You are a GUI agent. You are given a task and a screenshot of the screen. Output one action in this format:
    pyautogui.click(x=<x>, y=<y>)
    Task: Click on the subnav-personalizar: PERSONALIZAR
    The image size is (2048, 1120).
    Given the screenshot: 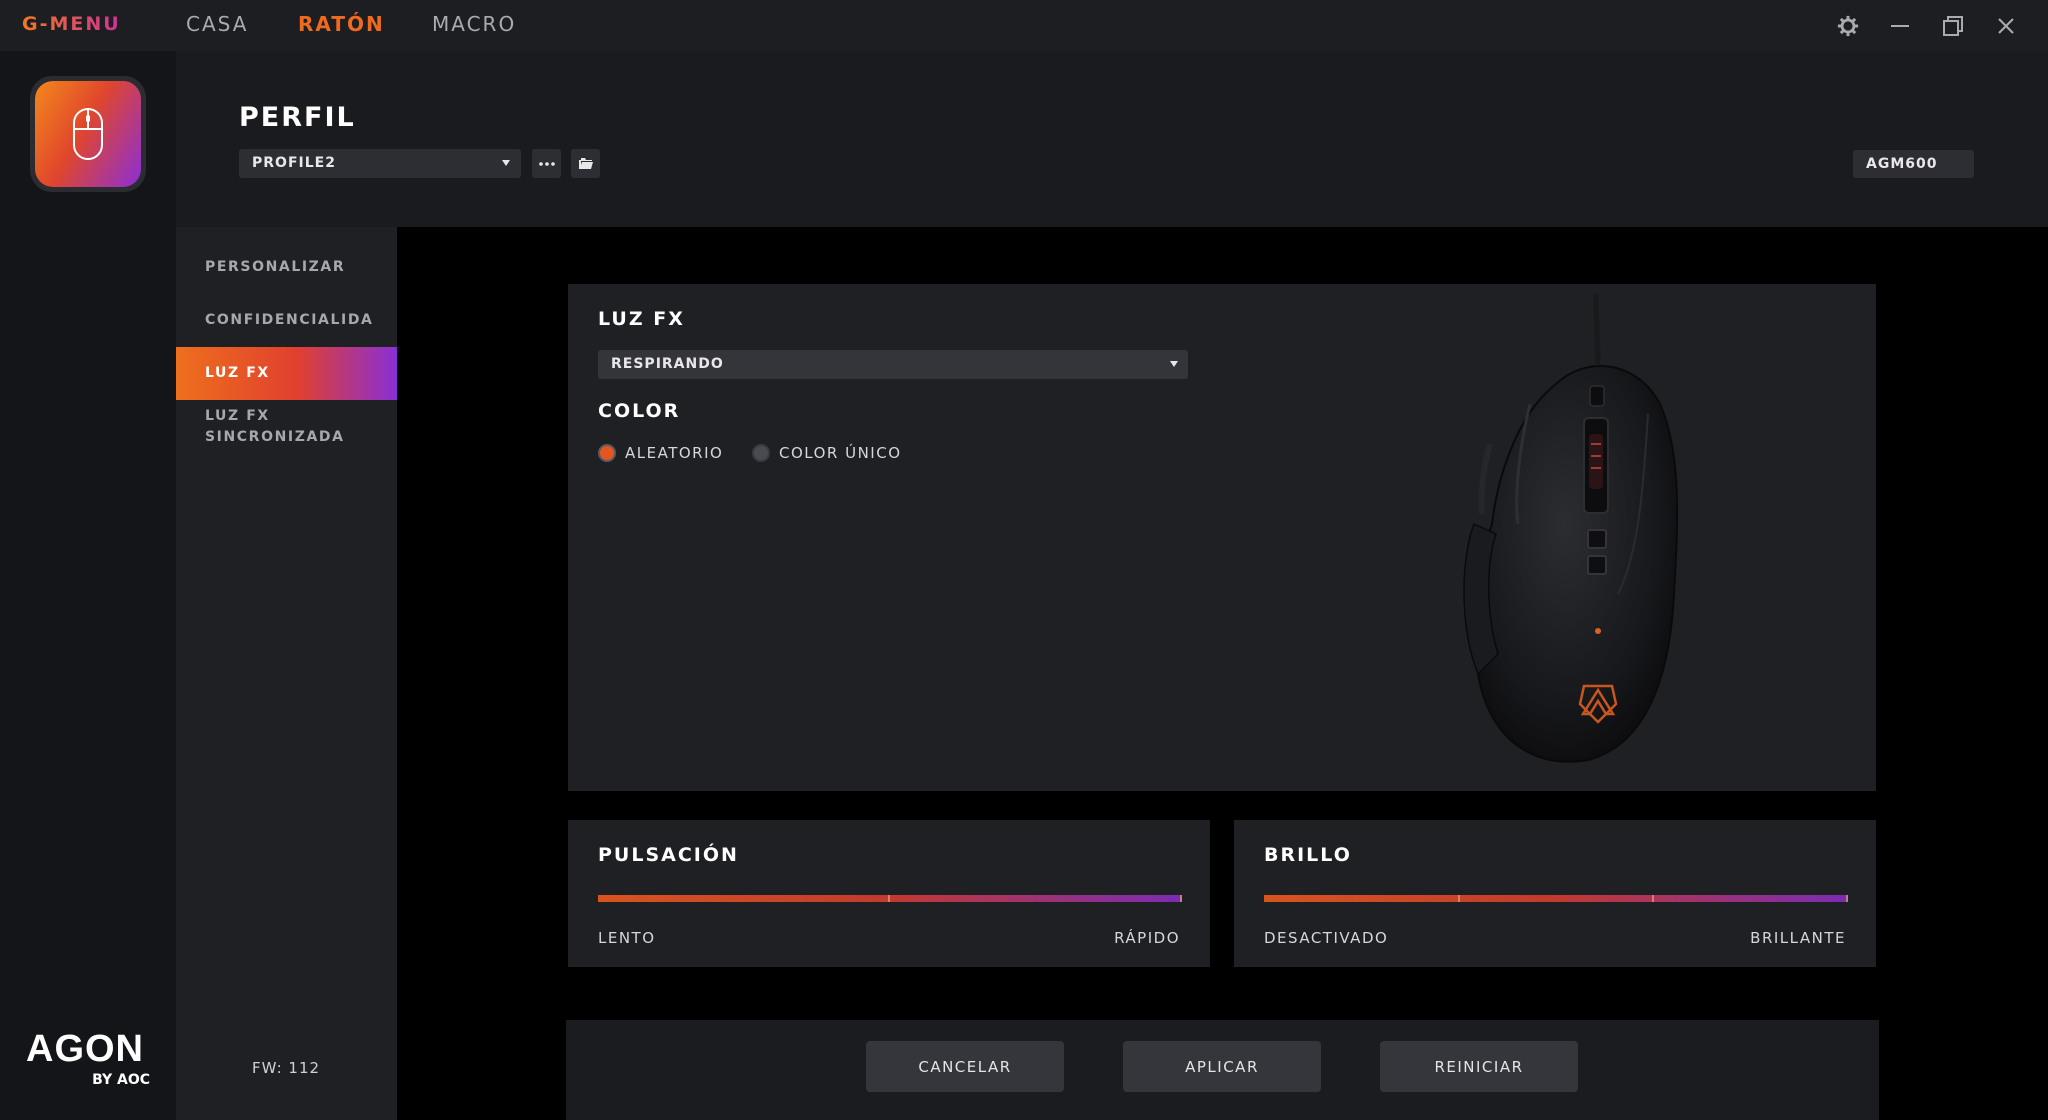 What is the action you would take?
    pyautogui.click(x=286, y=267)
    